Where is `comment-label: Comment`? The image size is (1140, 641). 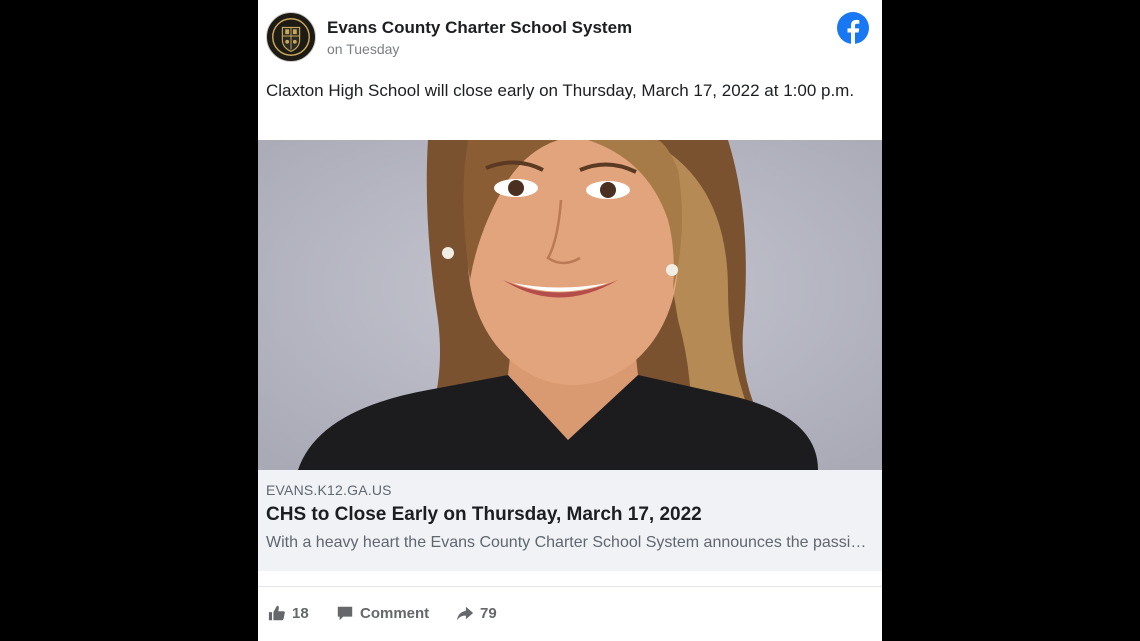
comment-label: Comment is located at coordinates (395, 613).